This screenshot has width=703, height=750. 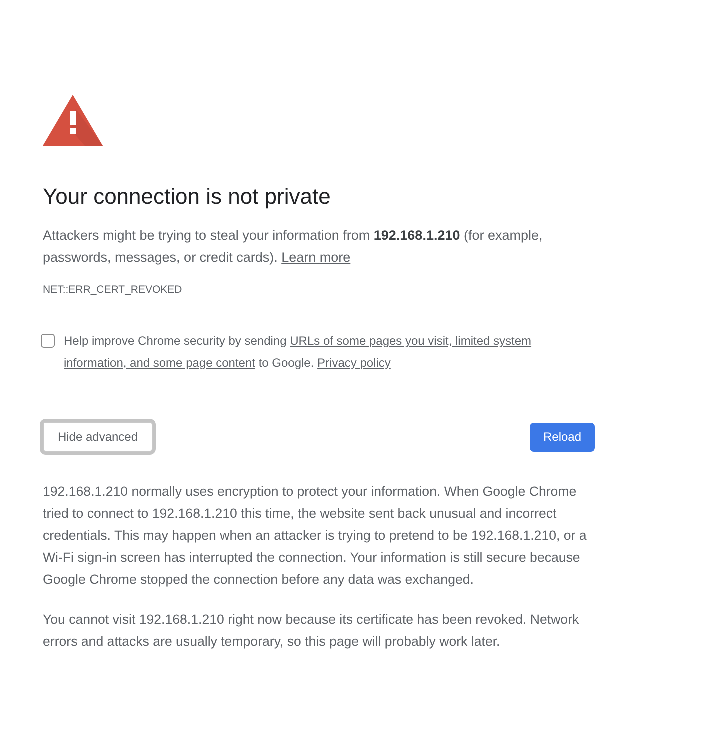 What do you see at coordinates (113, 290) in the screenshot?
I see `error-code: NET::ERR_CERT_REVOKED` at bounding box center [113, 290].